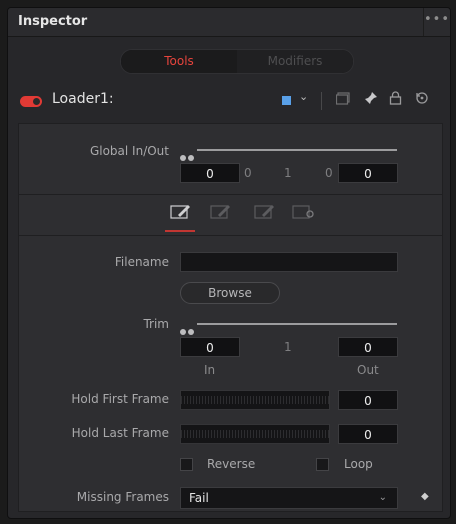 The width and height of the screenshot is (456, 524). I want to click on global-inout-label: Global In/Out, so click(129, 151).